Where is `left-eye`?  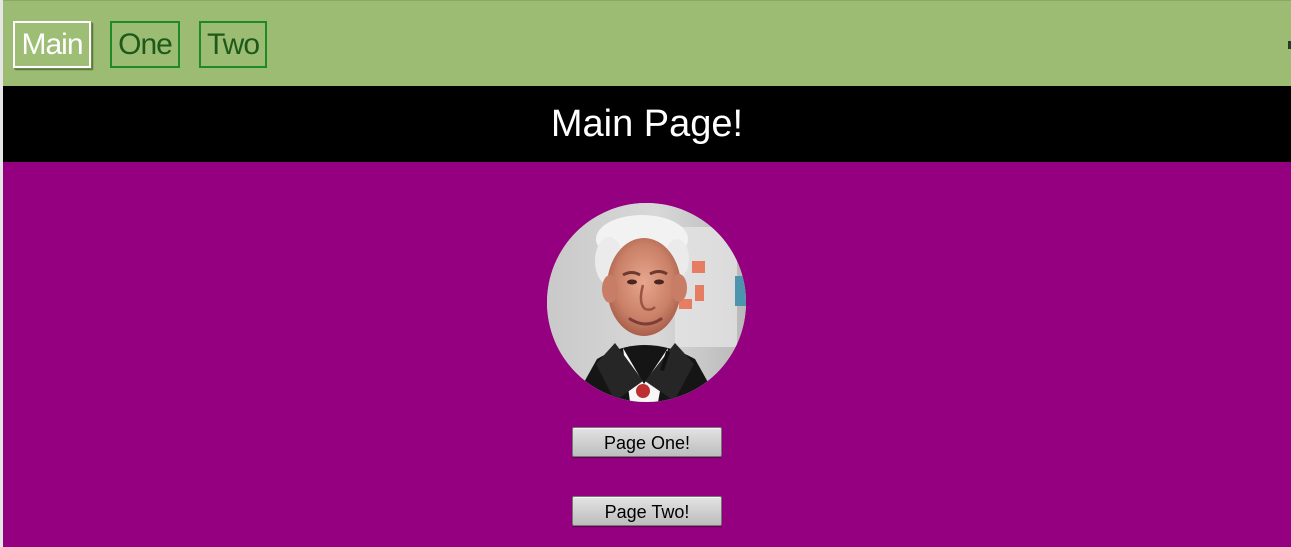
left-eye is located at coordinates (632, 282).